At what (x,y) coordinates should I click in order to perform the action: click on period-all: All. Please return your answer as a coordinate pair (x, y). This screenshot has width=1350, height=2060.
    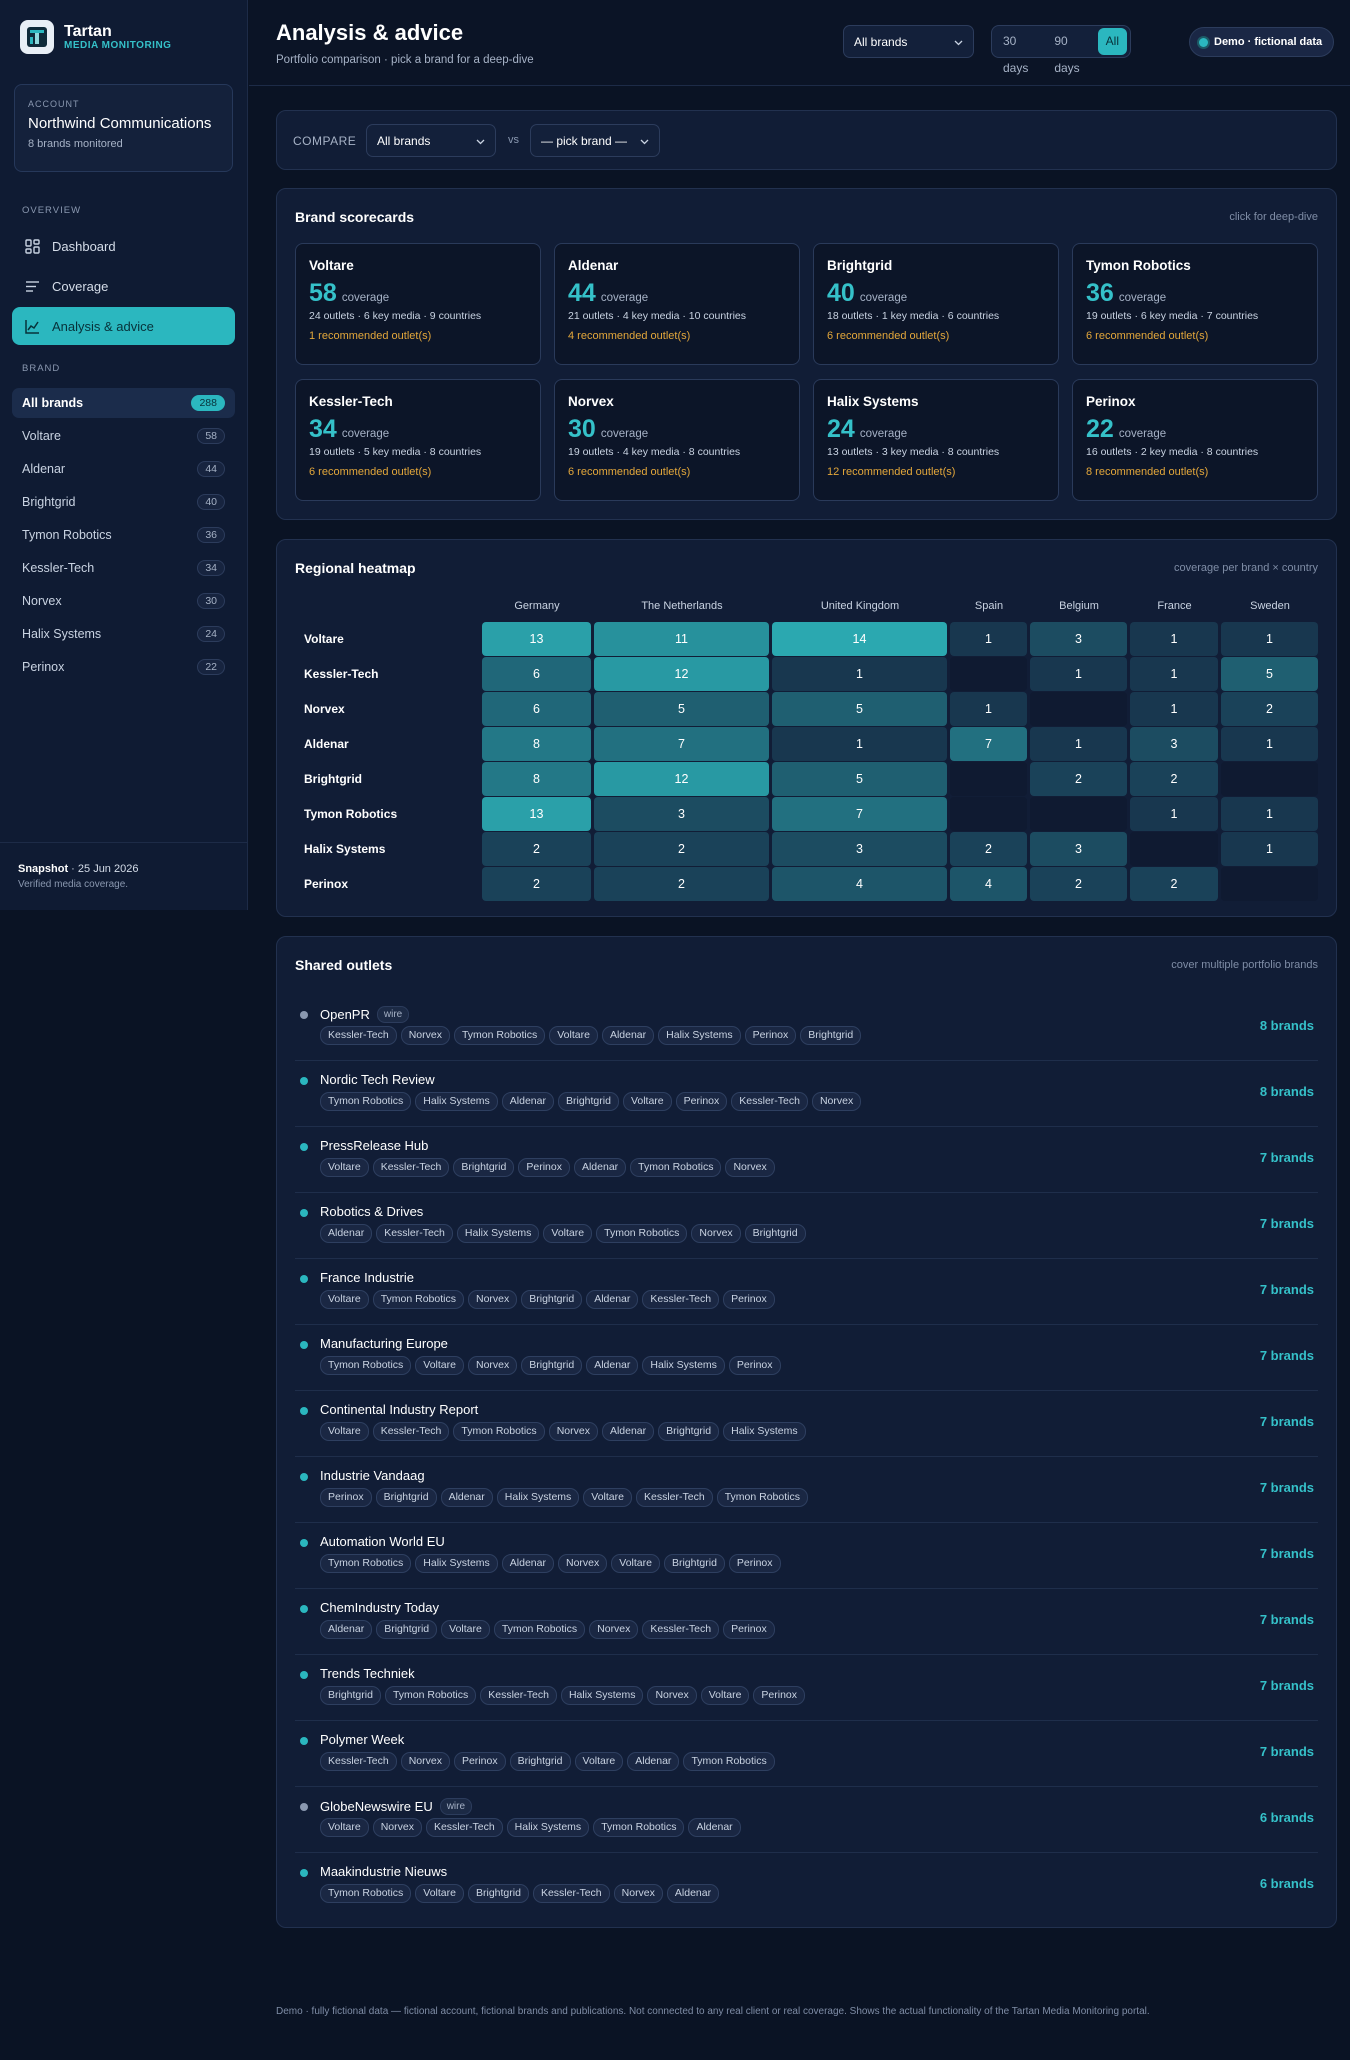
    Looking at the image, I should click on (1112, 41).